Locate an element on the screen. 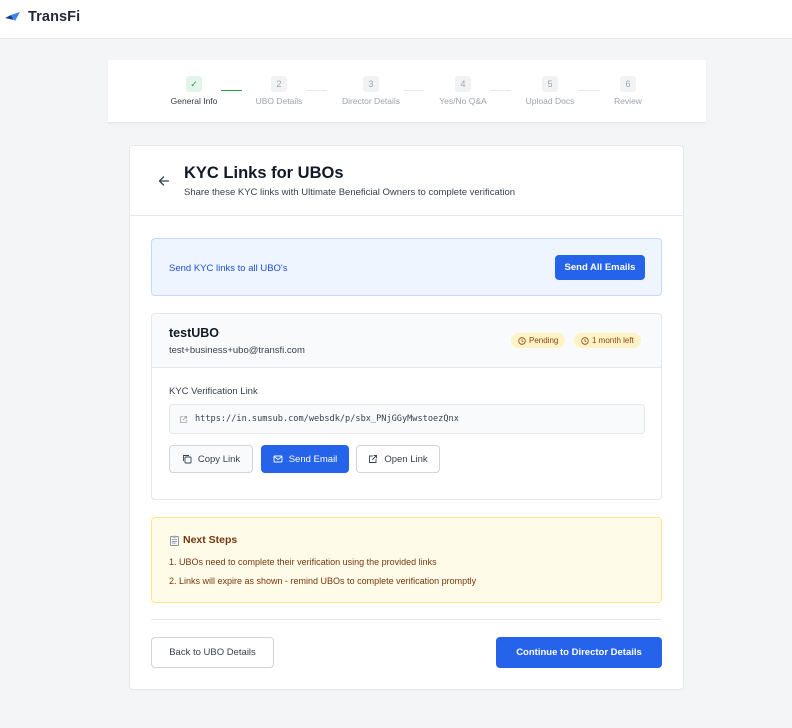 The image size is (792, 728). step-label: Director Details is located at coordinates (371, 101).